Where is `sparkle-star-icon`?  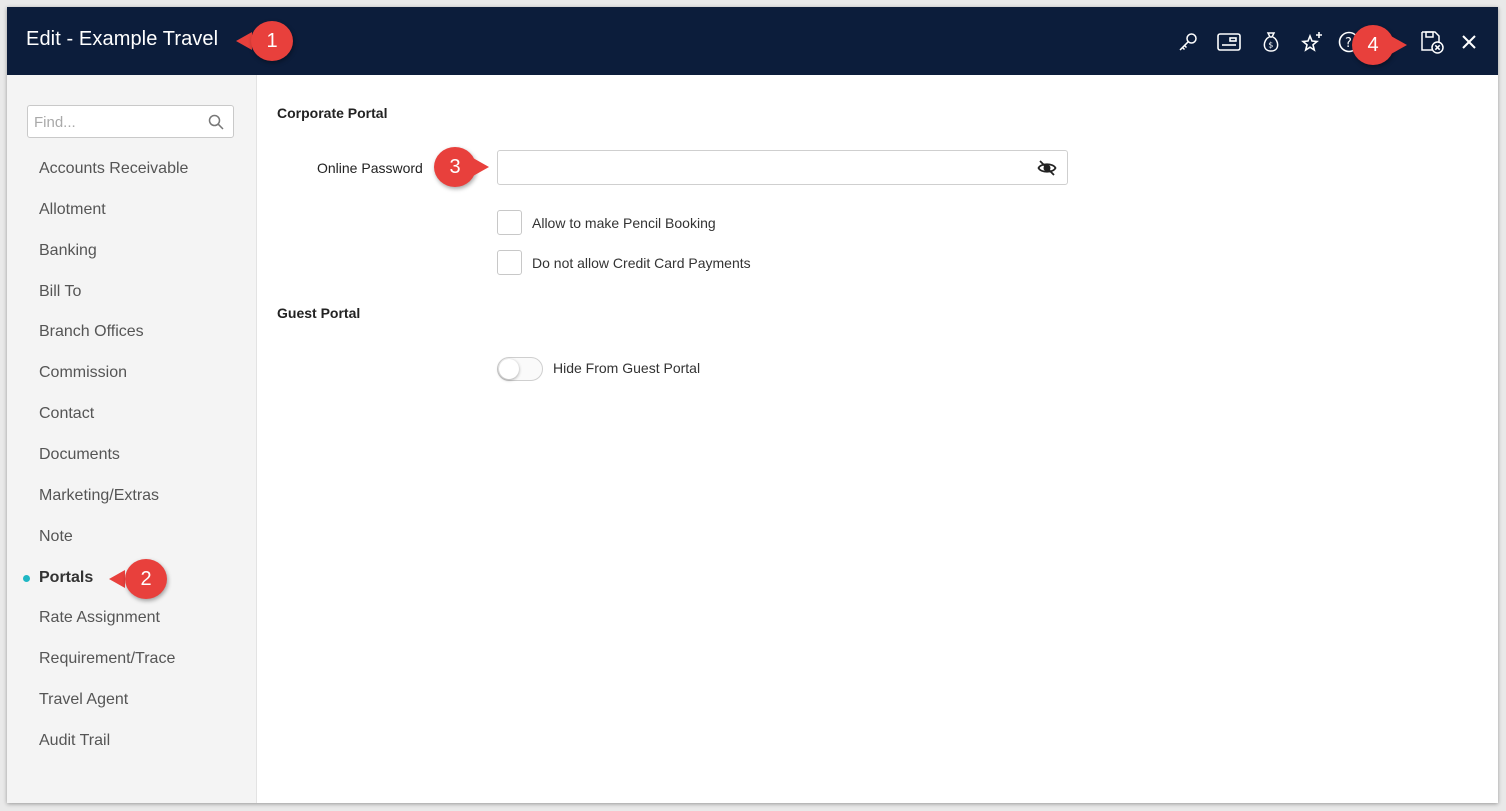
sparkle-star-icon is located at coordinates (1313, 42).